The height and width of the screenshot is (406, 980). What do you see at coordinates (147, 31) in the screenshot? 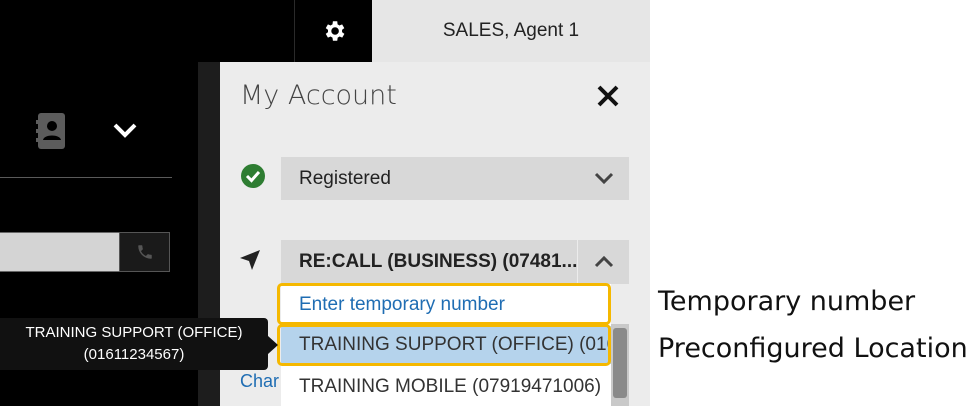
I see `top-bar` at bounding box center [147, 31].